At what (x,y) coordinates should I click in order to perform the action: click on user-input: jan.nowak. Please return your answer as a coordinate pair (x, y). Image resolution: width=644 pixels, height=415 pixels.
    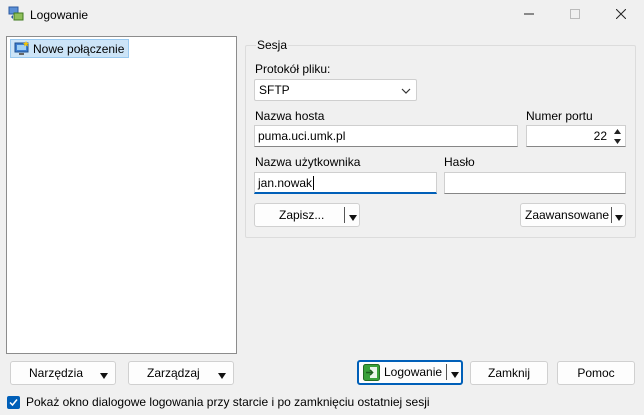
    Looking at the image, I should click on (345, 183).